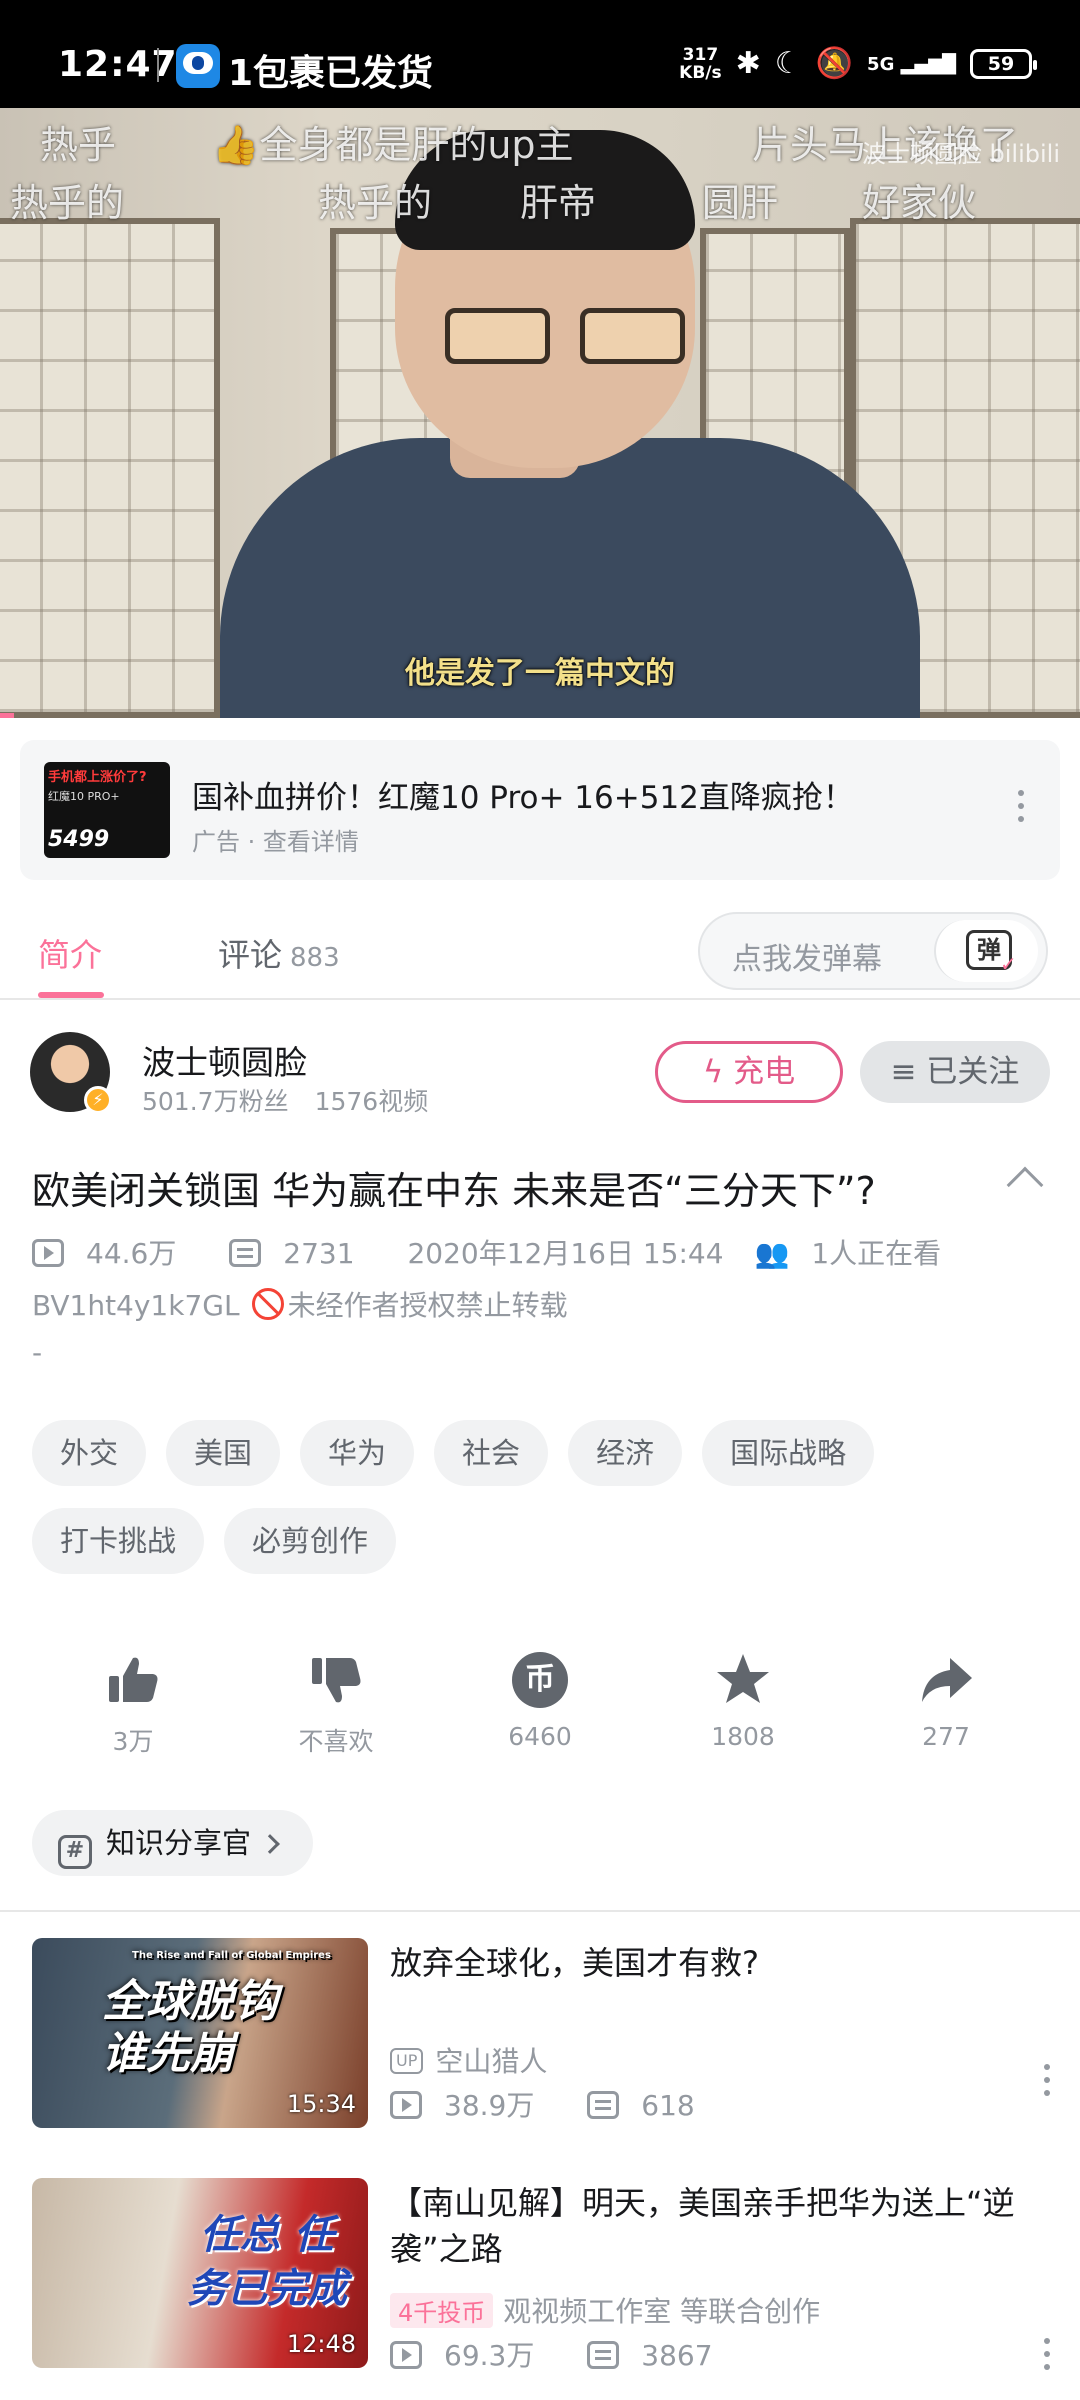 The image size is (1080, 2400). I want to click on viewers-icon: 👥, so click(772, 1253).